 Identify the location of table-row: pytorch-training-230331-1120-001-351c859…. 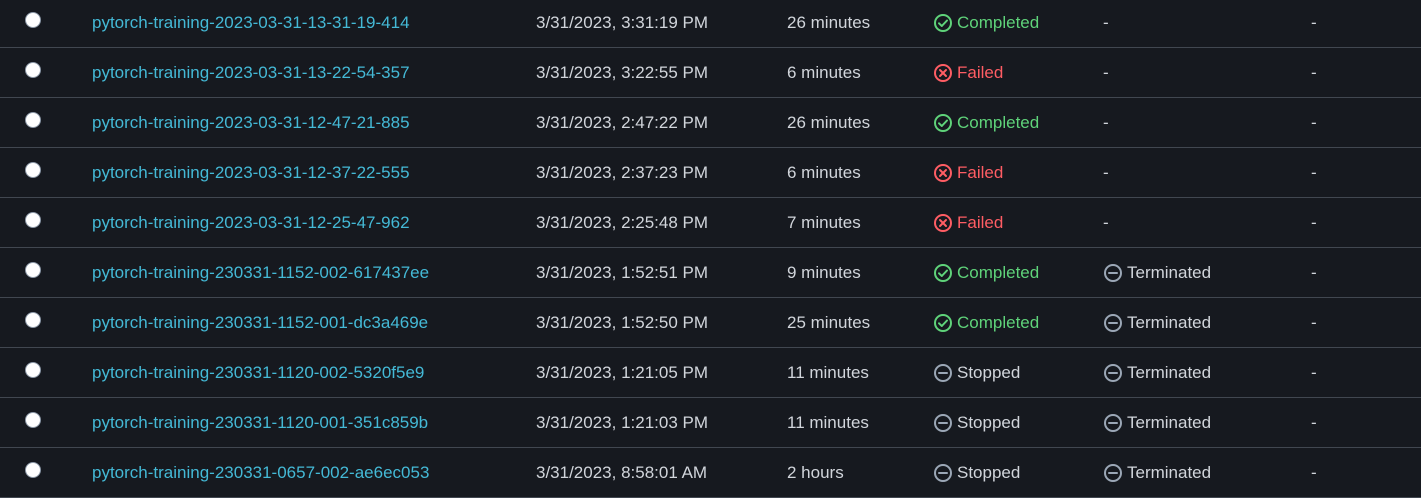
(710, 423).